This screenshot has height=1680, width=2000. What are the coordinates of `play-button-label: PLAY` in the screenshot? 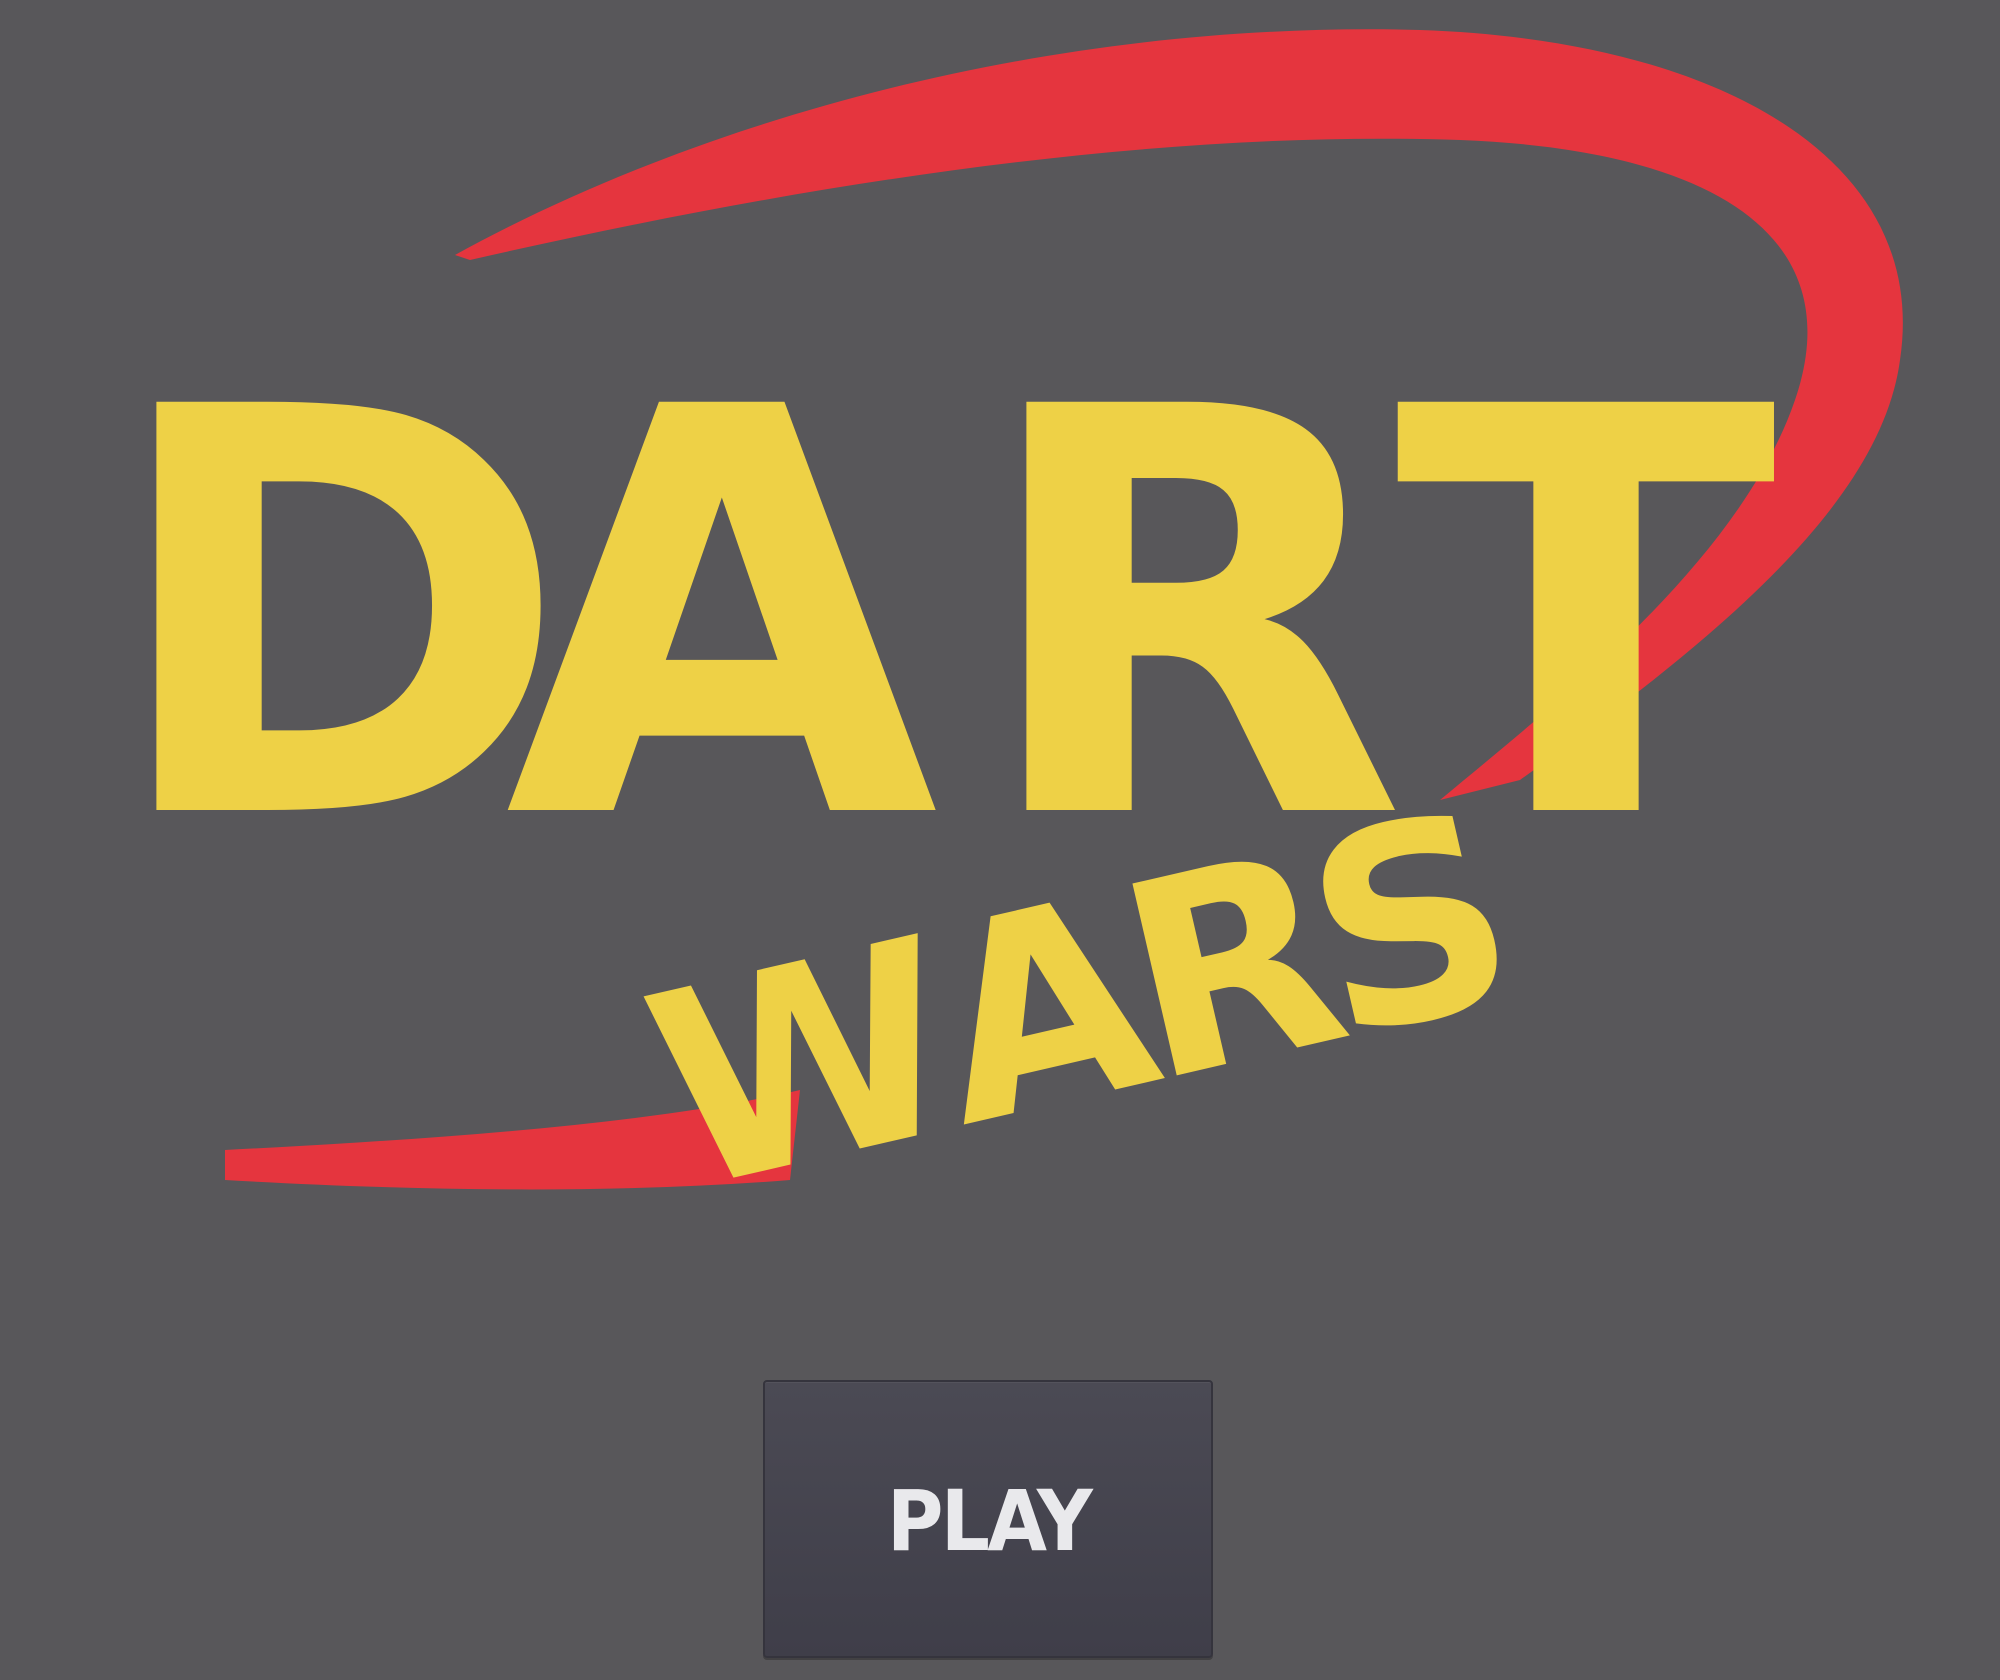 It's located at (989, 1521).